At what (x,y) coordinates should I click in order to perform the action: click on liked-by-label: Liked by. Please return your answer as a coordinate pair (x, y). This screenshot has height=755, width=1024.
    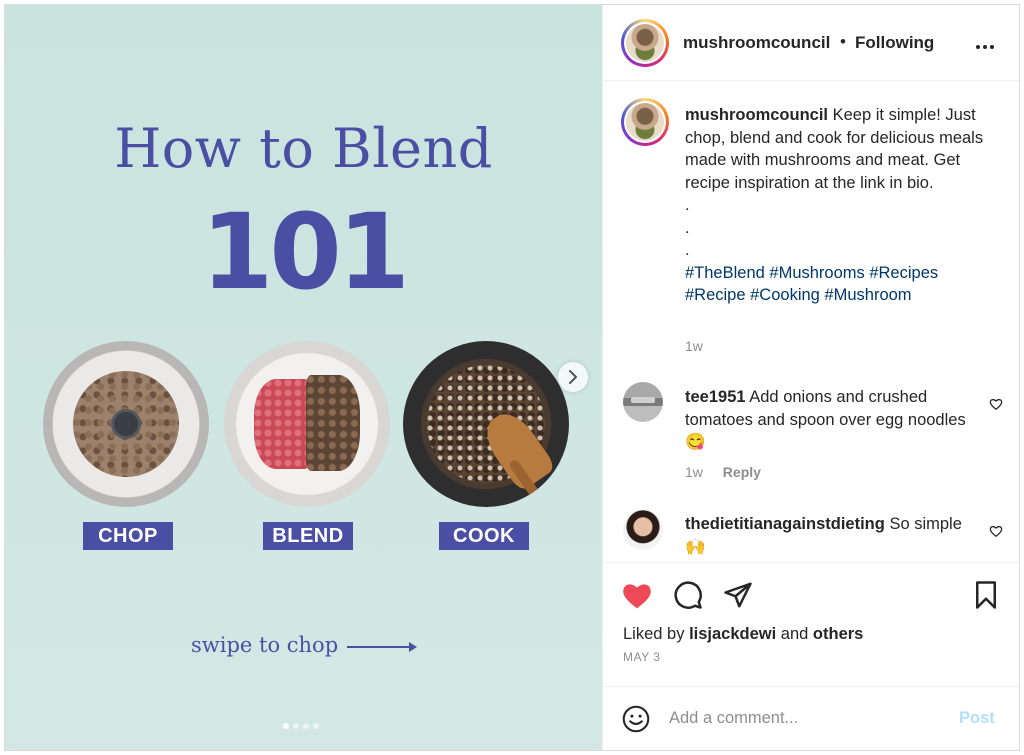
    Looking at the image, I should click on (654, 634).